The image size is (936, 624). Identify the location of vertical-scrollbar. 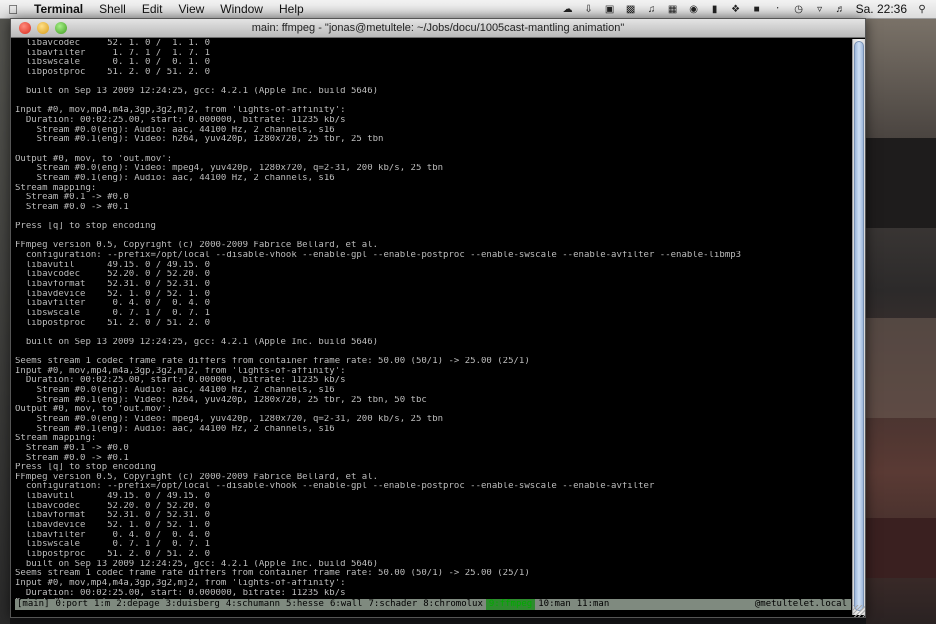
(858, 327).